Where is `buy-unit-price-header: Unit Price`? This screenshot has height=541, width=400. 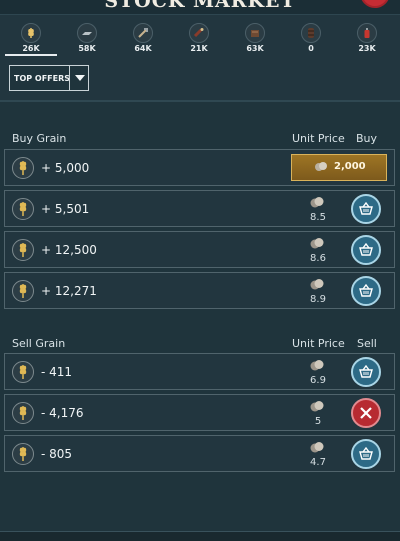 buy-unit-price-header: Unit Price is located at coordinates (318, 138).